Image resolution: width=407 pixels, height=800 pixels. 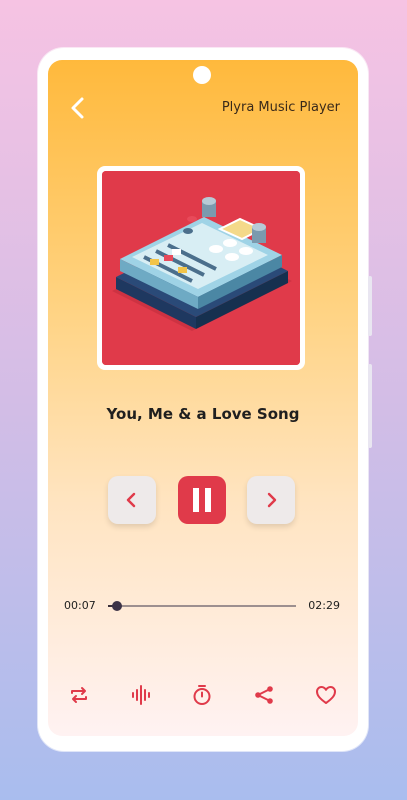 I want to click on sleep-timer-button, so click(x=202, y=695).